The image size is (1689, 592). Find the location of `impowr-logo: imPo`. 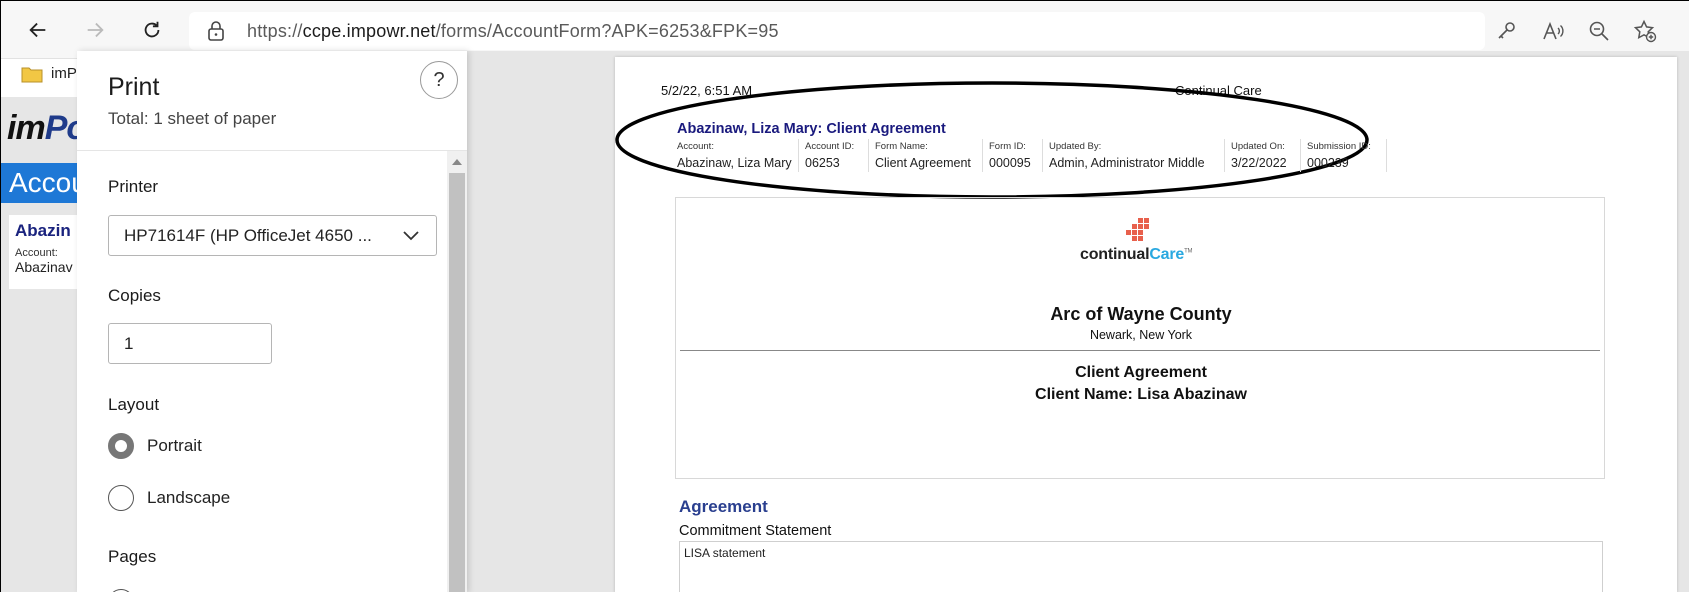

impowr-logo: imPo is located at coordinates (47, 128).